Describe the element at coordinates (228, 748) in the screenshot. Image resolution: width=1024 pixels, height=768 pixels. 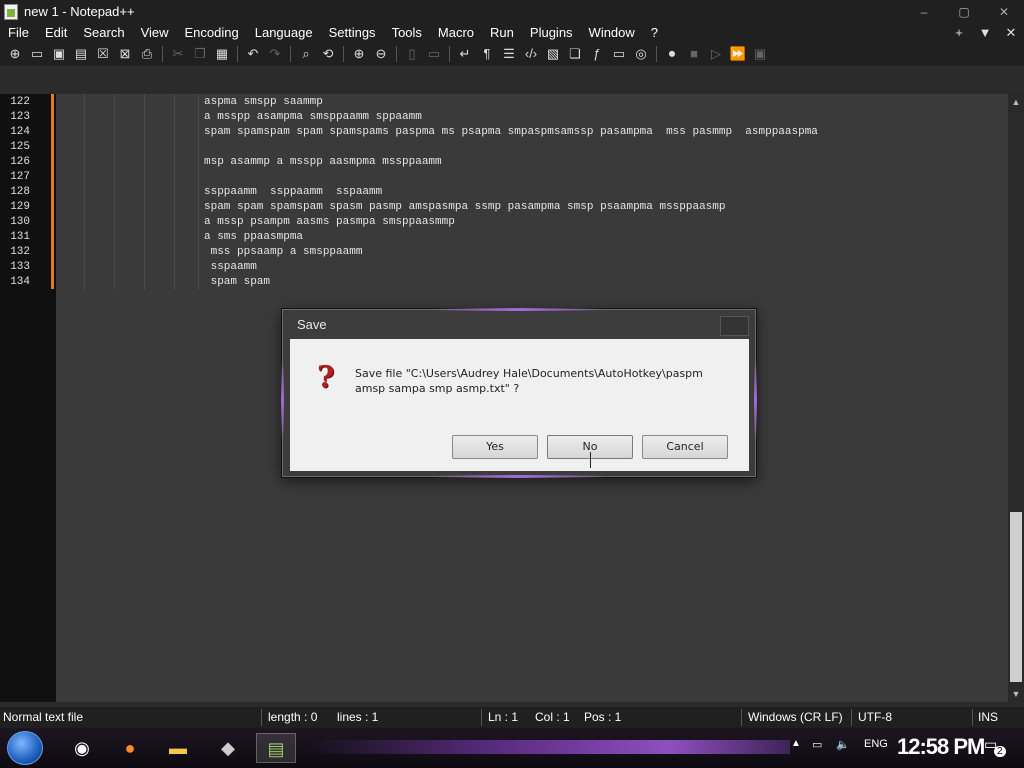
I see `installer-icon: ◆` at that location.